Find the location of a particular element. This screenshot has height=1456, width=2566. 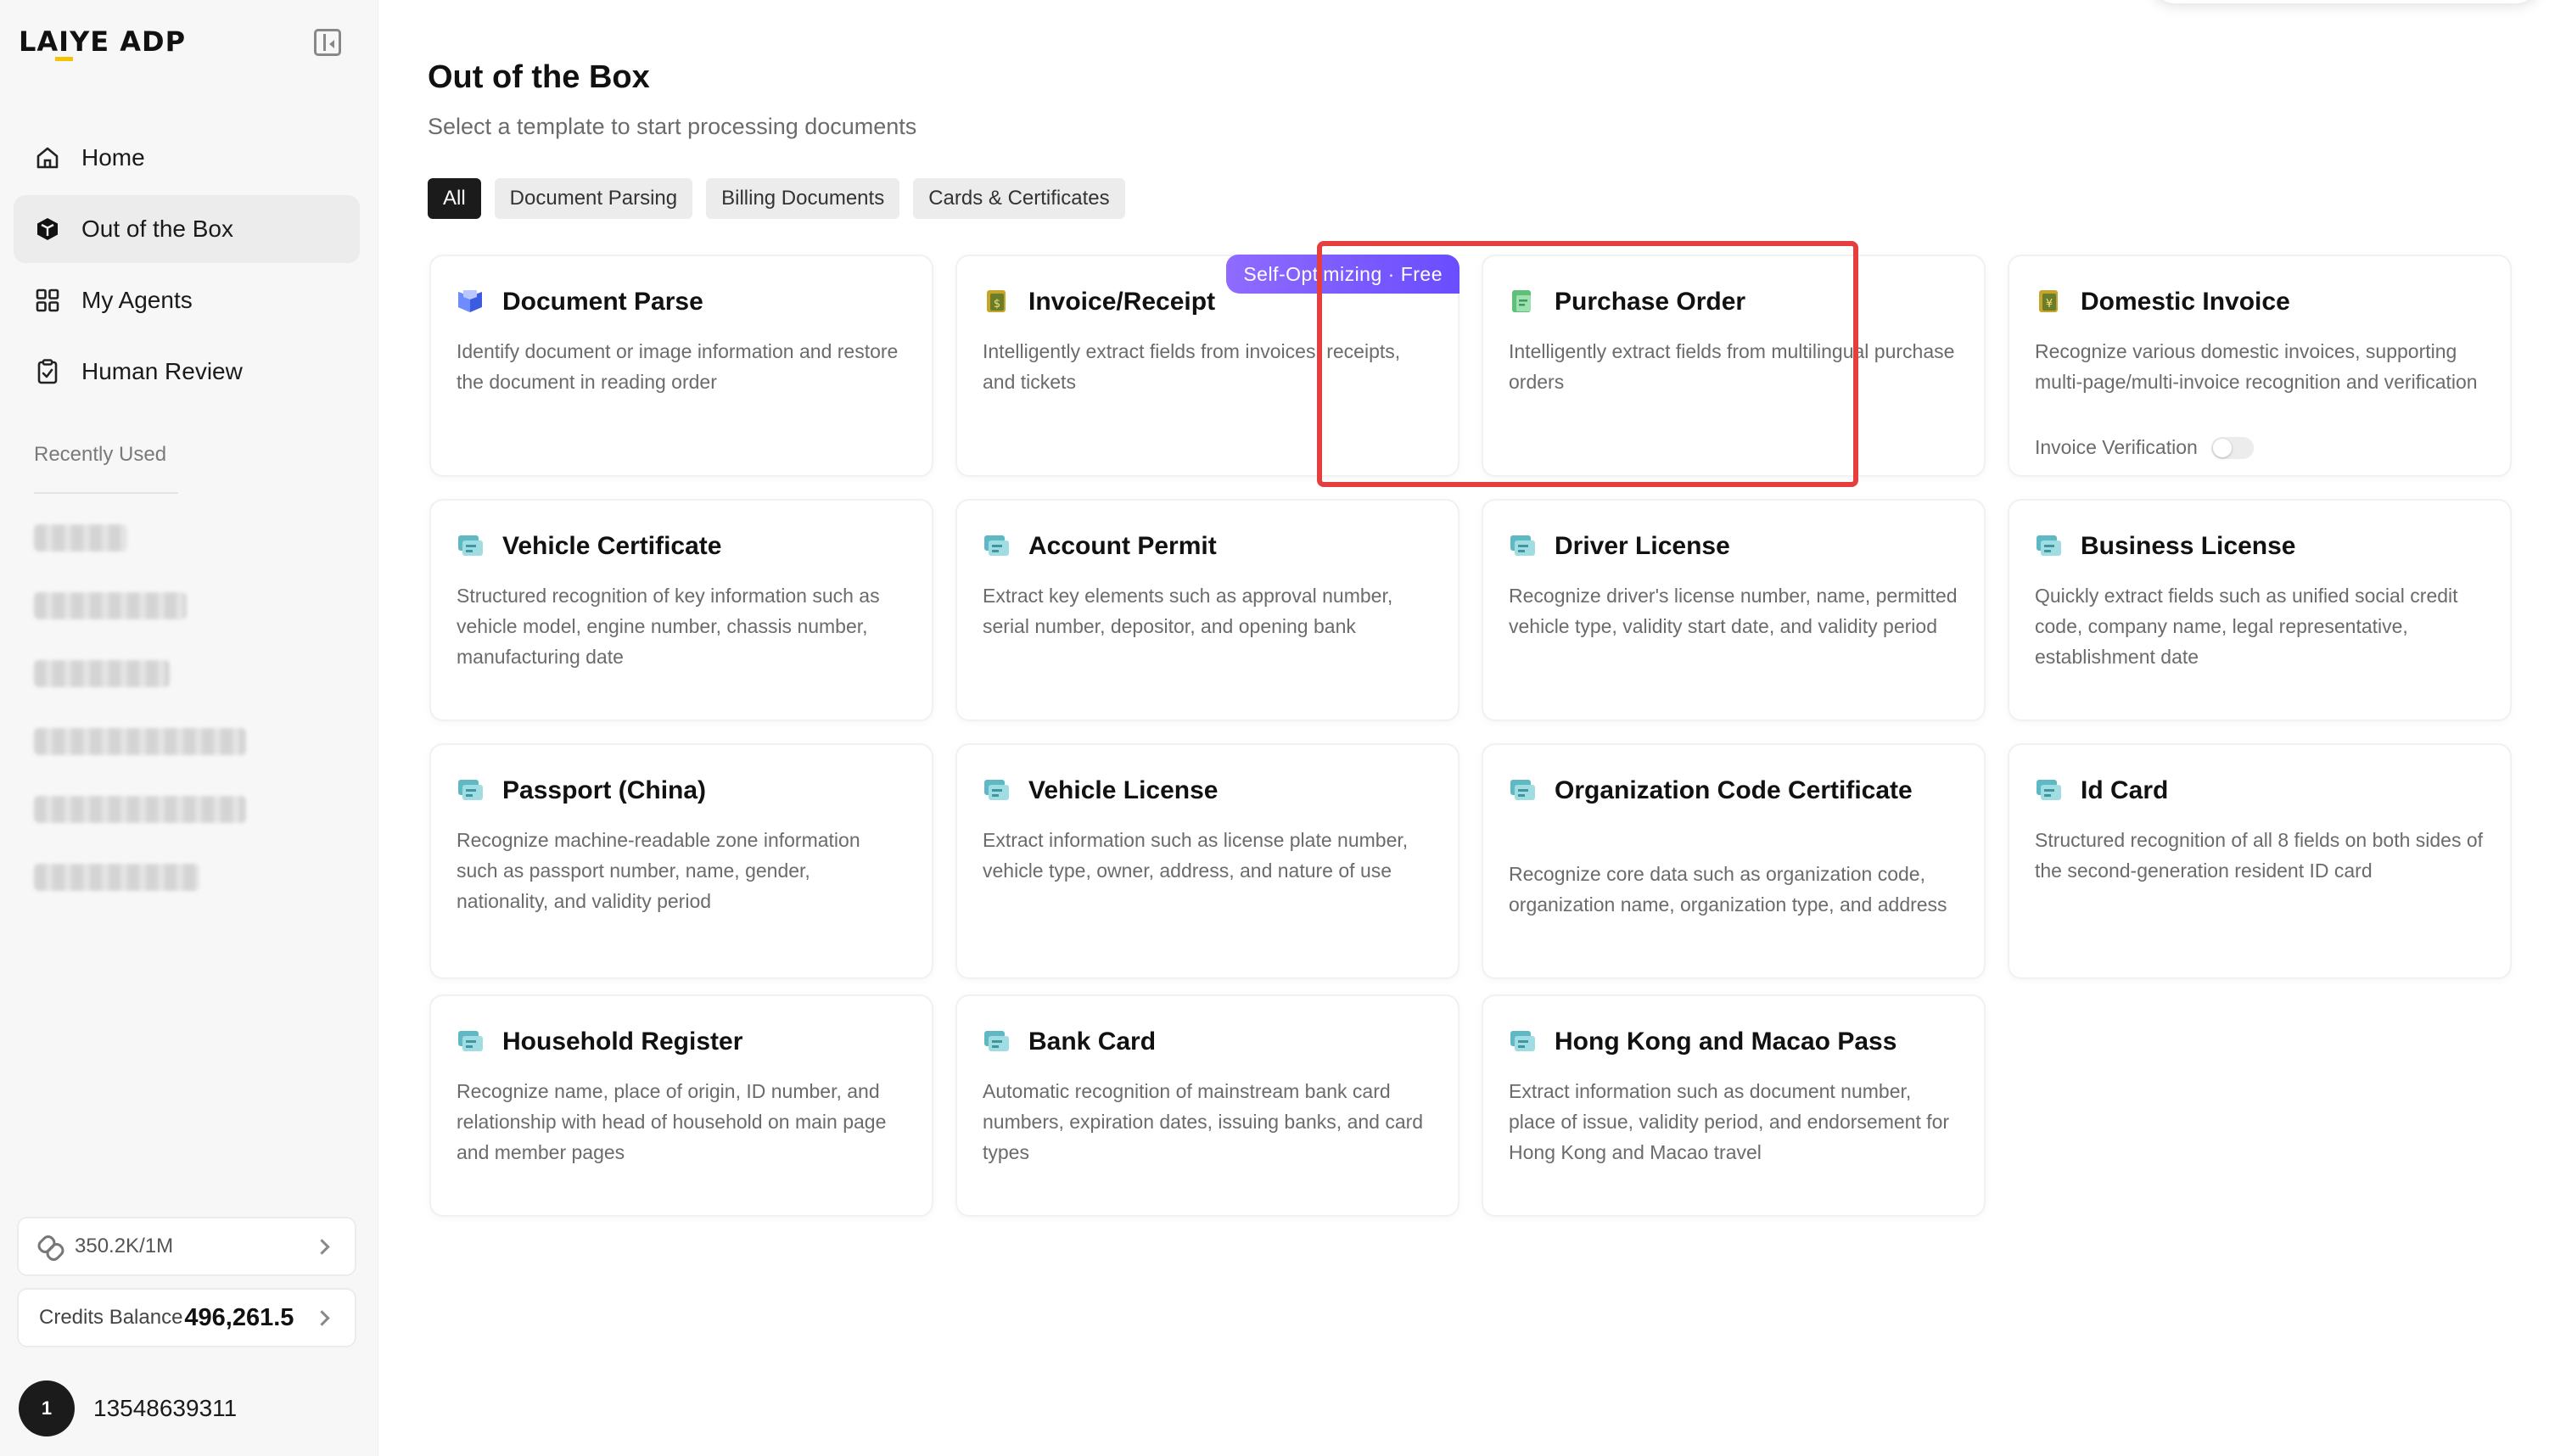

card-title: Document Parse is located at coordinates (602, 302).